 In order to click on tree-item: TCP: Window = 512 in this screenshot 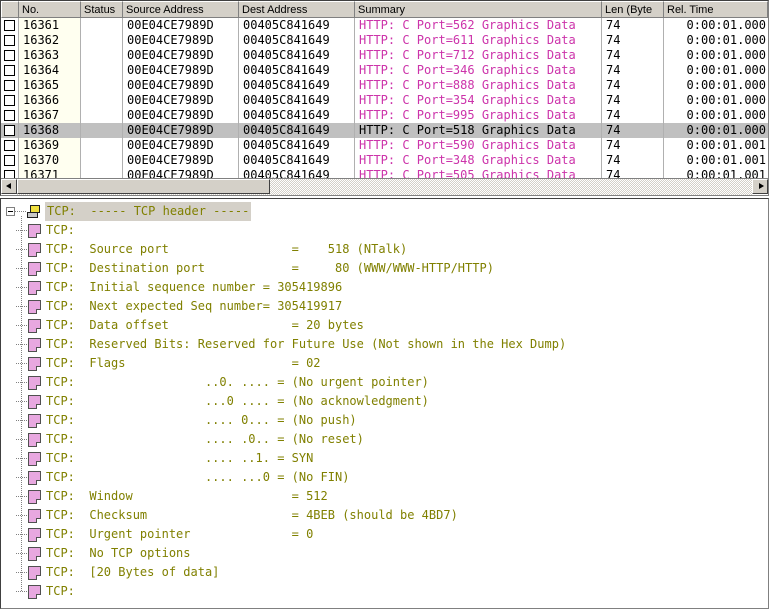, I will do `click(384, 496)`.